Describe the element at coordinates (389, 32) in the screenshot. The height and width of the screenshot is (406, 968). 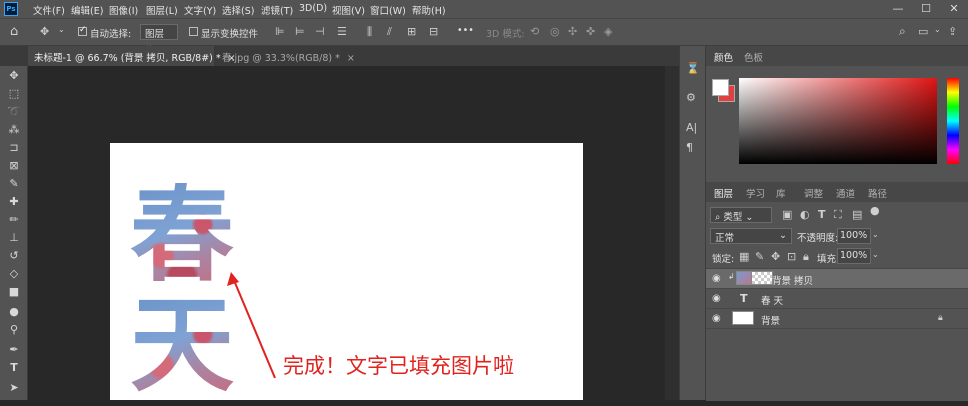
I see `align-bottom-icon: ⫽` at that location.